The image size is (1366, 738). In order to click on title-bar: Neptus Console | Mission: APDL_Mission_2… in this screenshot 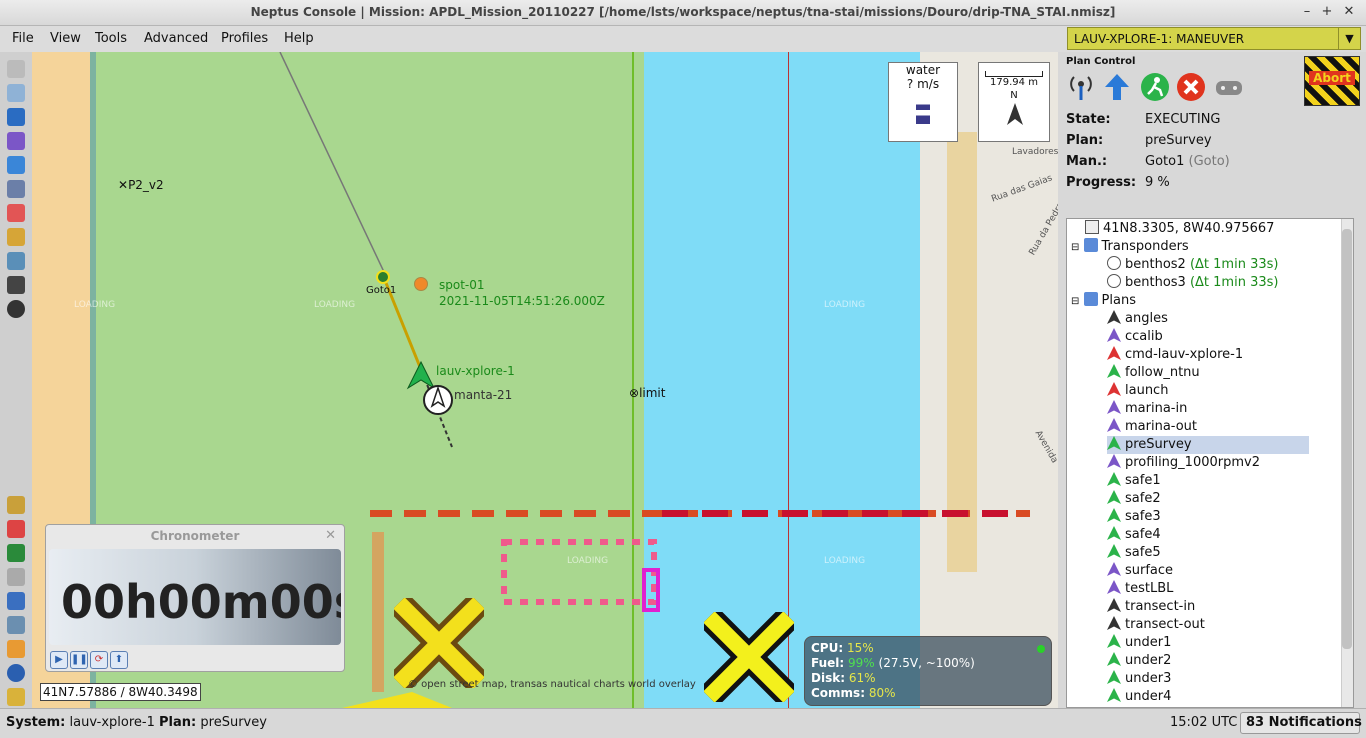, I will do `click(683, 13)`.